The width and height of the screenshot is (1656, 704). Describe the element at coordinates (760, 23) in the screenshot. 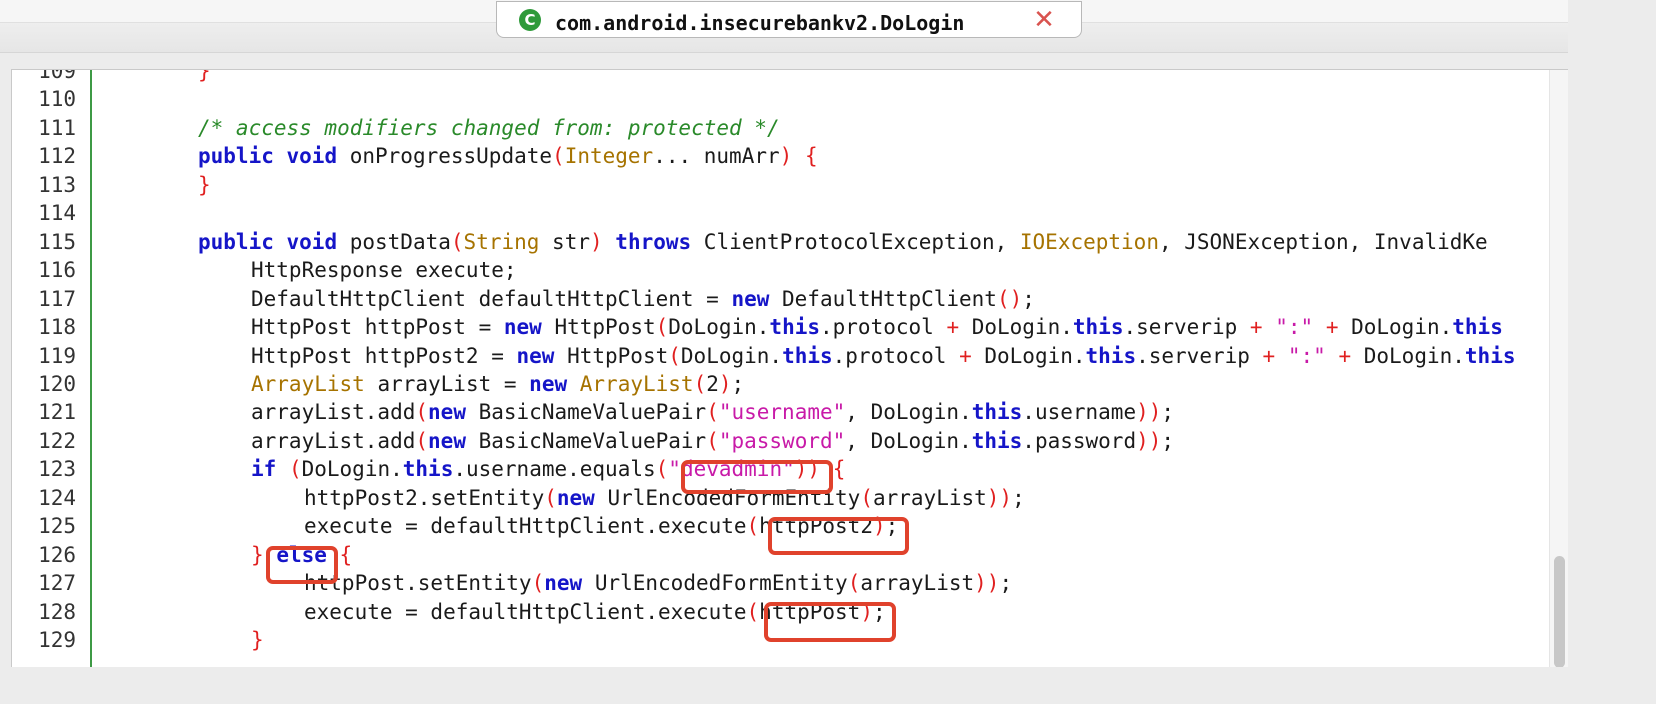

I see `tab-title: com.android.insecurebankv2.DoLogin` at that location.